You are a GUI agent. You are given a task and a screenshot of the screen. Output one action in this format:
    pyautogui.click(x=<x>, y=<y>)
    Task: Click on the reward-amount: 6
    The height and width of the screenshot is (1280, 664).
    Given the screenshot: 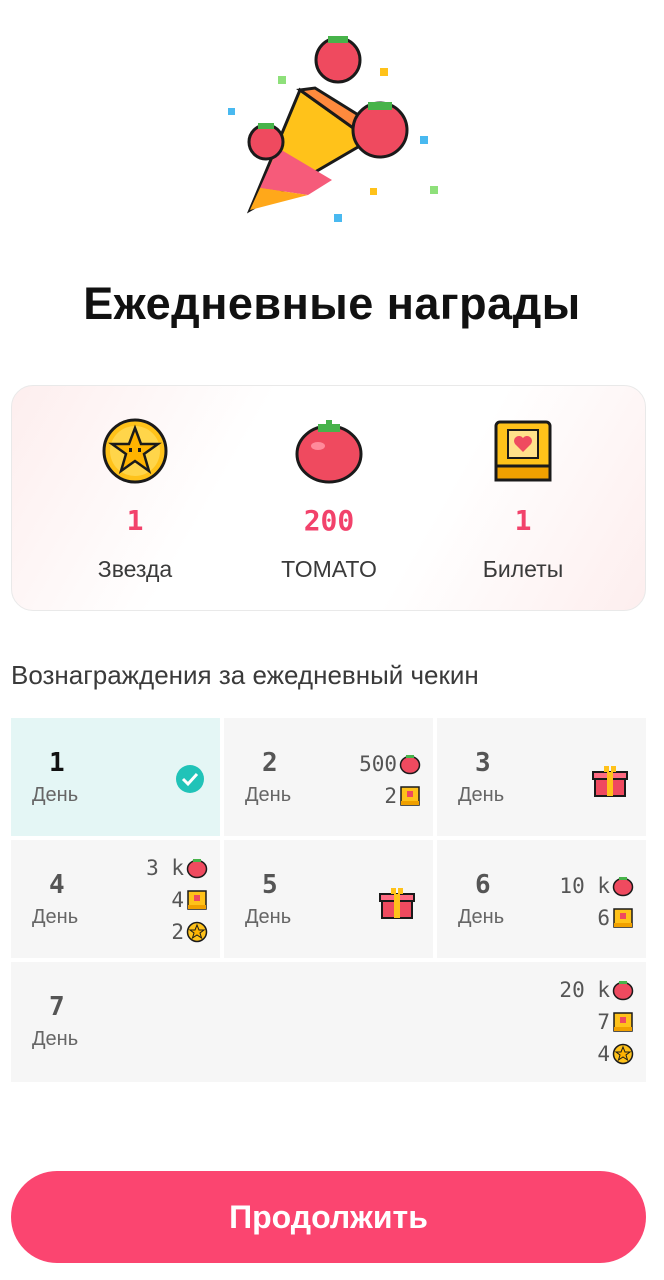 What is the action you would take?
    pyautogui.click(x=603, y=918)
    